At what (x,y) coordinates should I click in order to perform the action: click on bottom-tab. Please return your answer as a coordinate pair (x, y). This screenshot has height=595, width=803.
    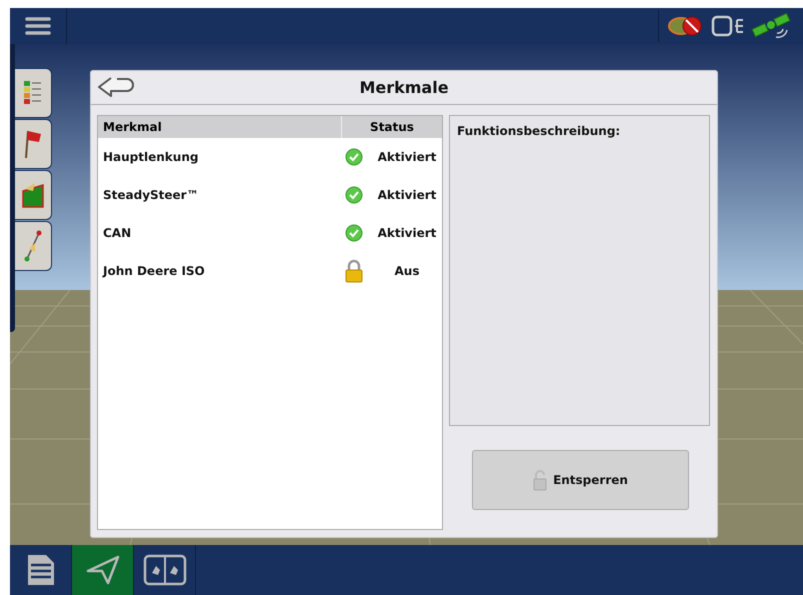
    Looking at the image, I should click on (103, 570).